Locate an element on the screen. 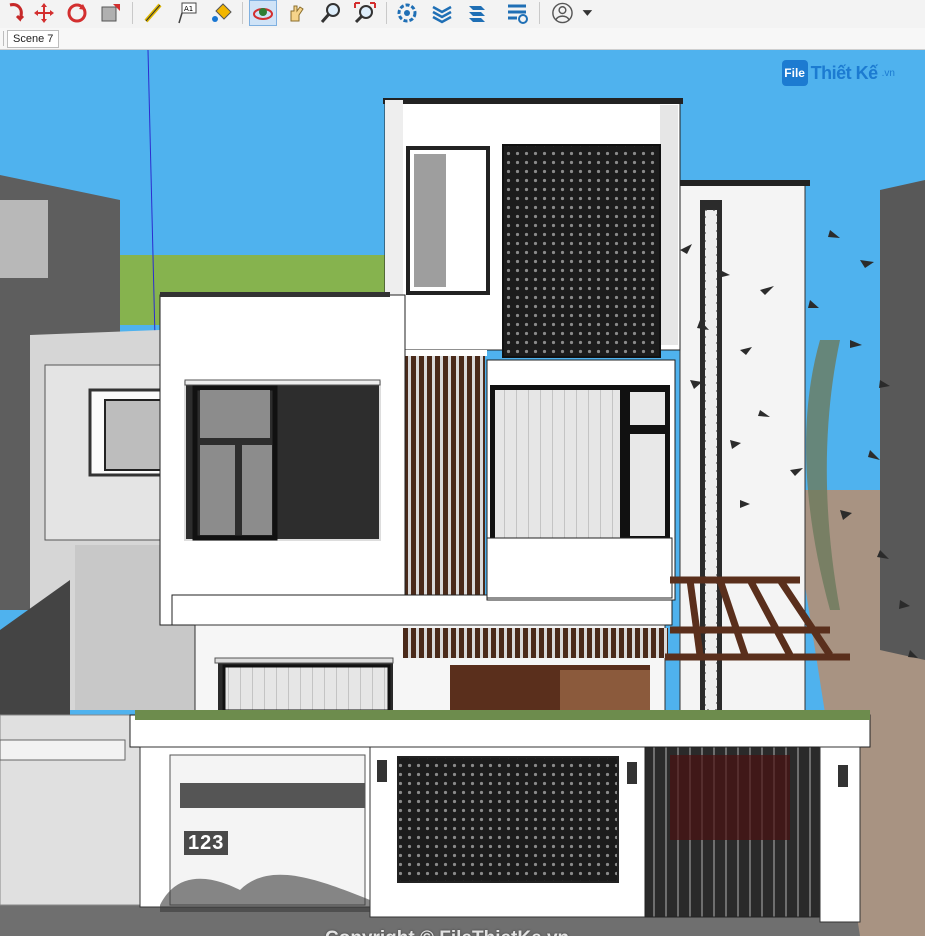 The width and height of the screenshot is (925, 936). scale-icon is located at coordinates (111, 13).